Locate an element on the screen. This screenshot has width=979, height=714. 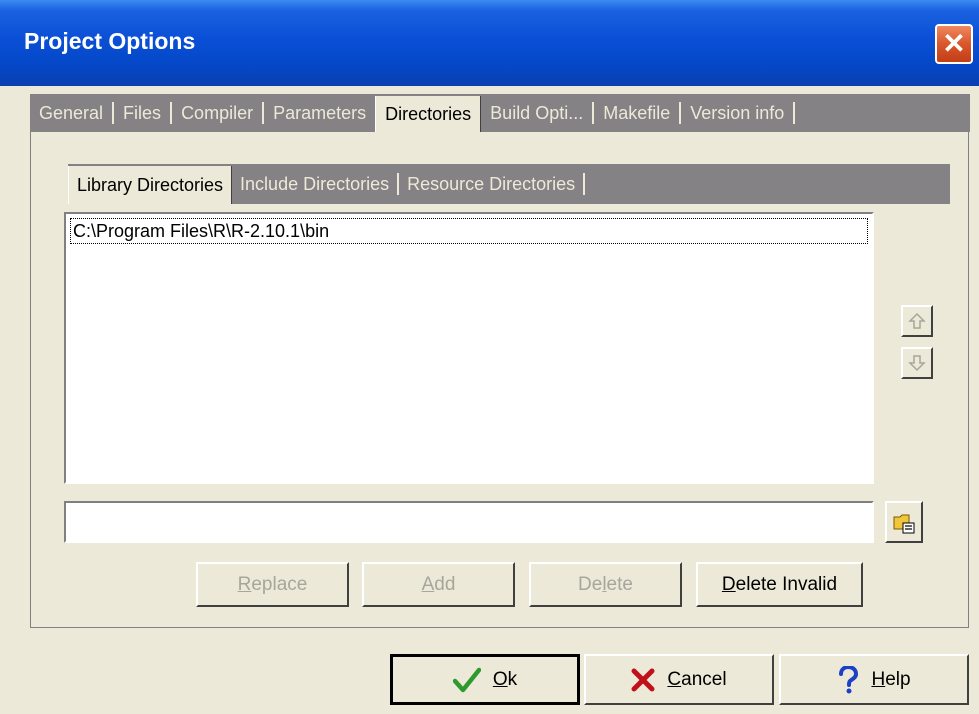
arrow-down-icon is located at coordinates (917, 363).